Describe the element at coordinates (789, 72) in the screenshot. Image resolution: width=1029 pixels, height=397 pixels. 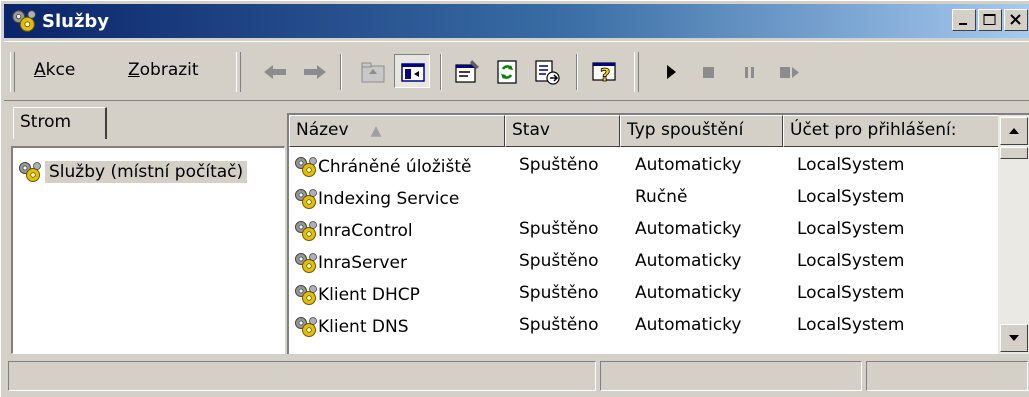
I see `restart-service-icon` at that location.